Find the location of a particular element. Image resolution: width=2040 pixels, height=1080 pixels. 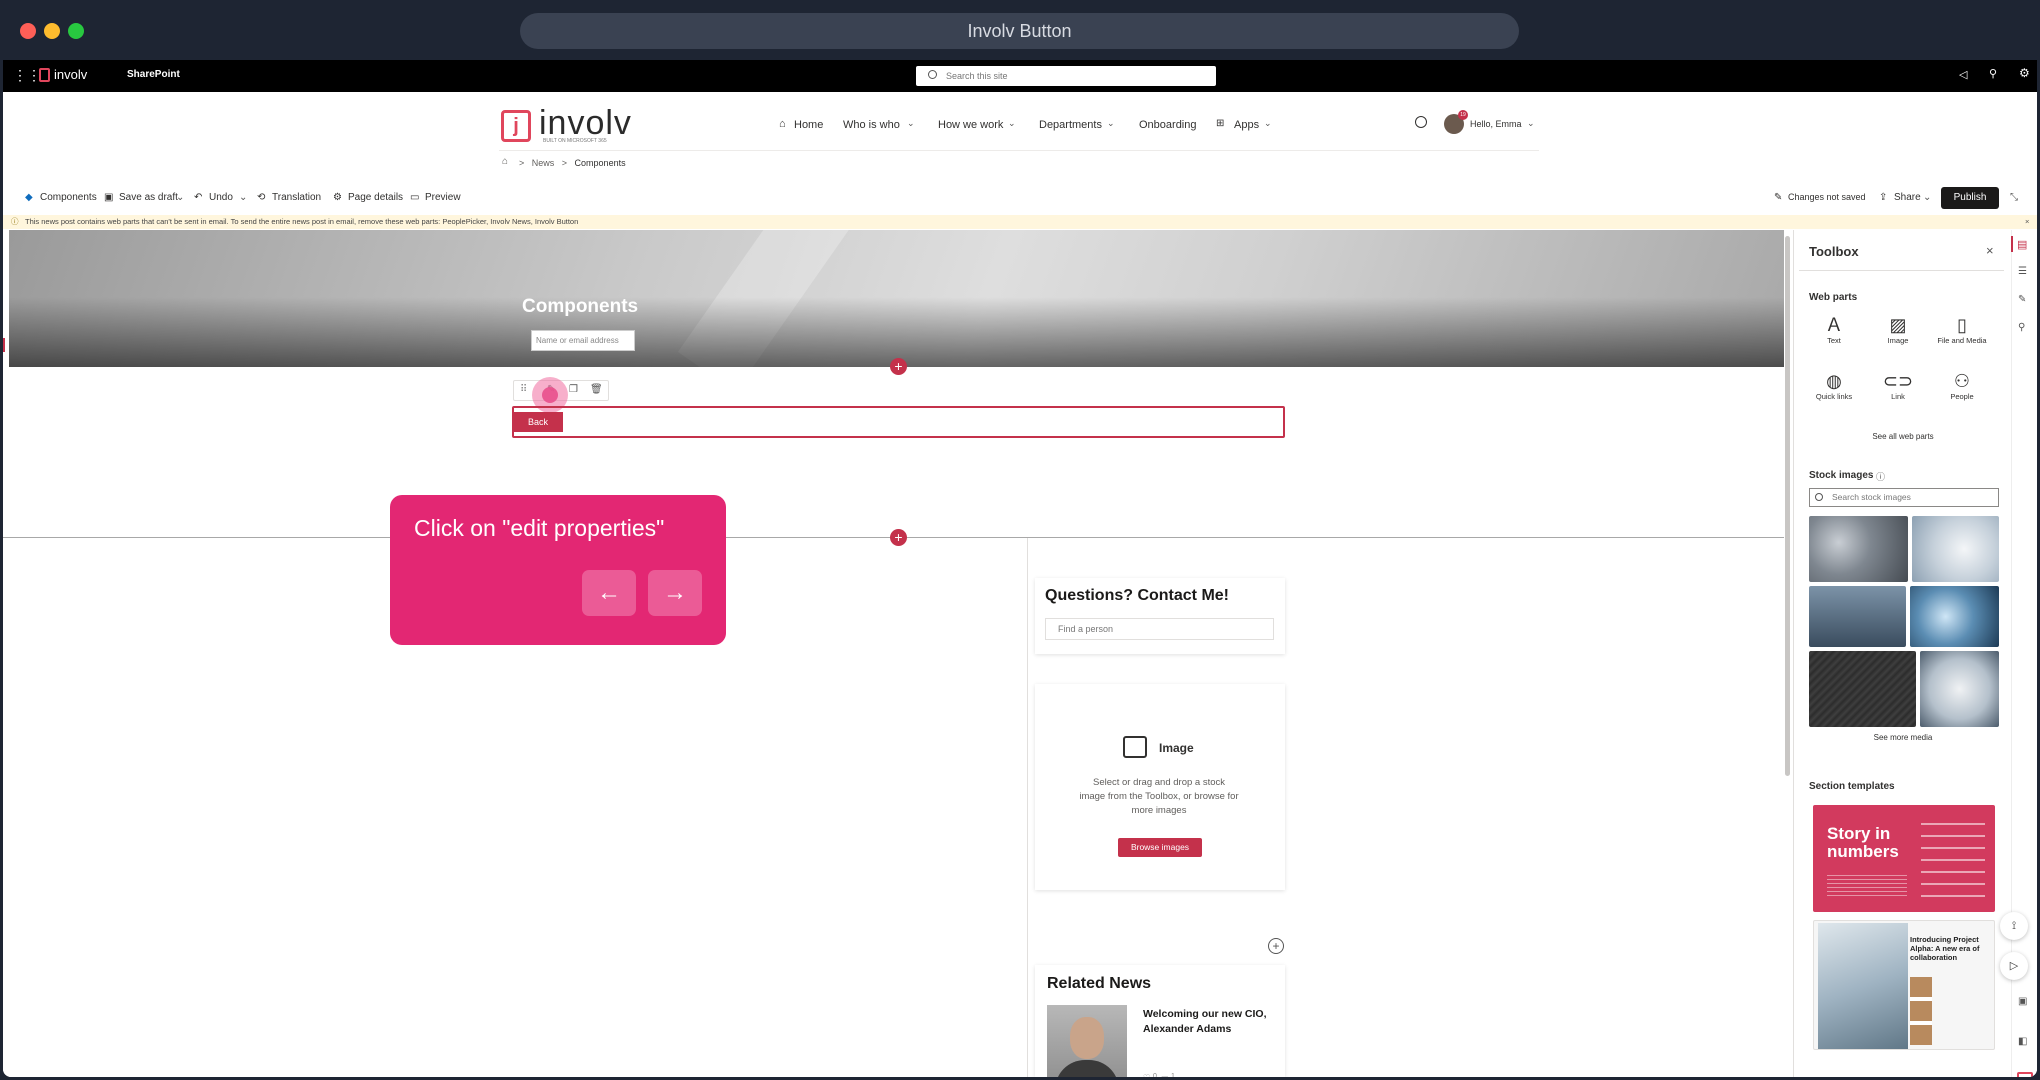

webpart-file-media: ▯ File and Media is located at coordinates (1962, 329).